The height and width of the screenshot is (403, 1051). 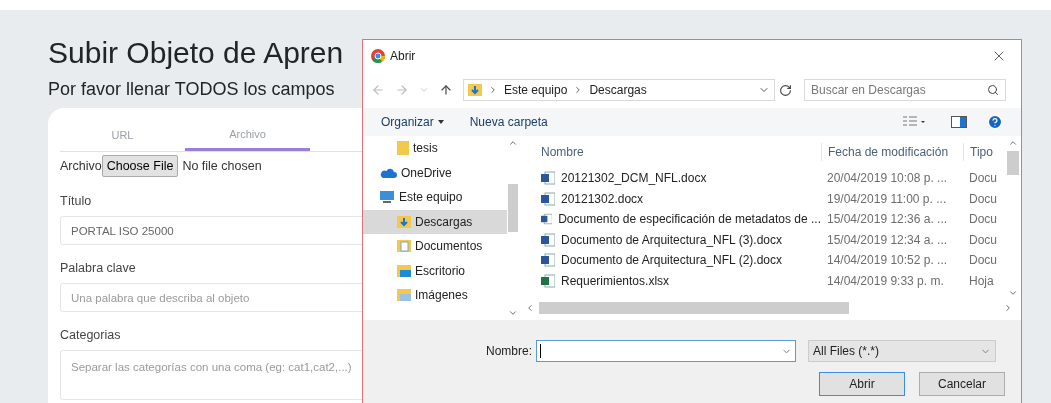 I want to click on file-row: Documento de especificación de metadatos de ... 15/04/2019 12:36 a. ... Docu, so click(x=764, y=219).